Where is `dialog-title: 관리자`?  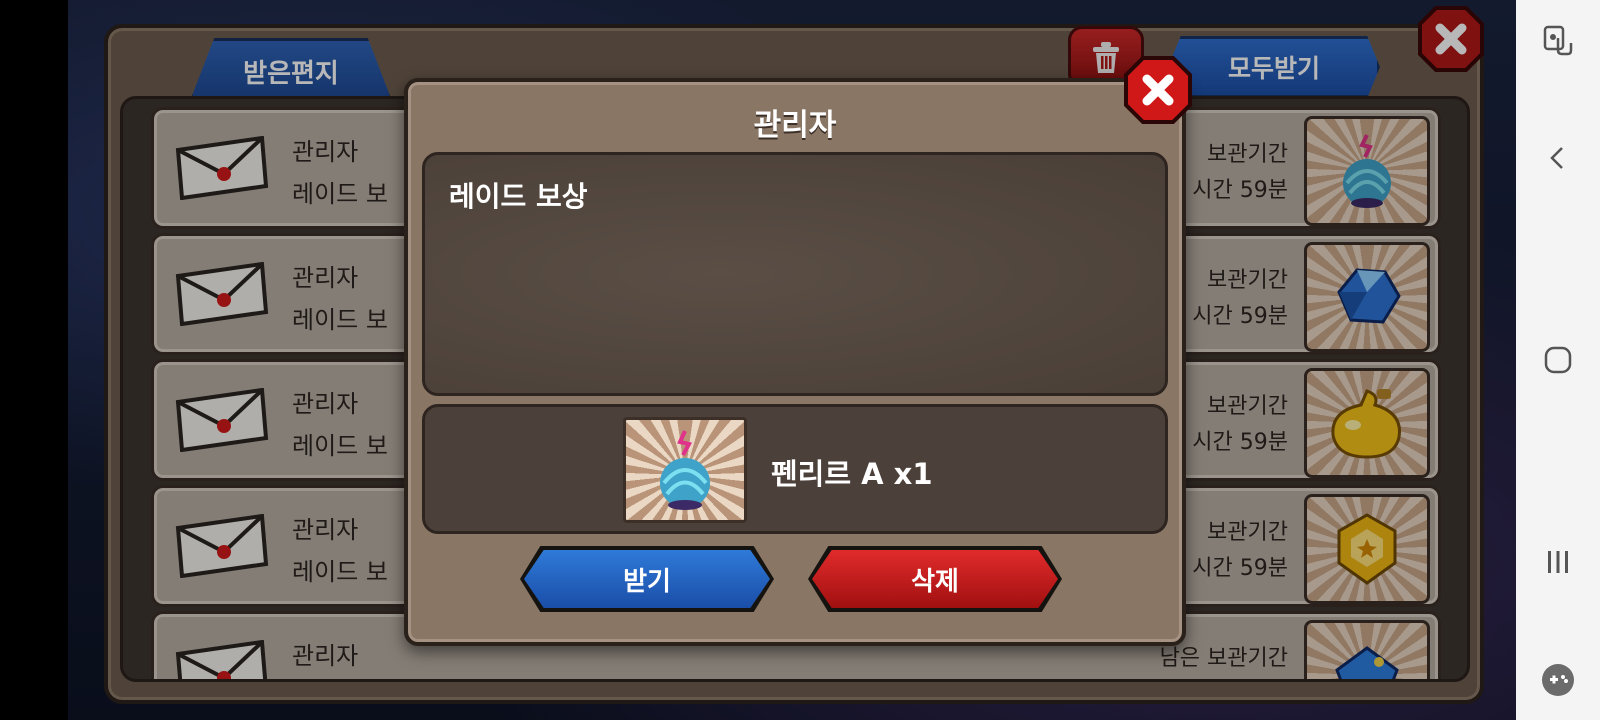 dialog-title: 관리자 is located at coordinates (795, 125).